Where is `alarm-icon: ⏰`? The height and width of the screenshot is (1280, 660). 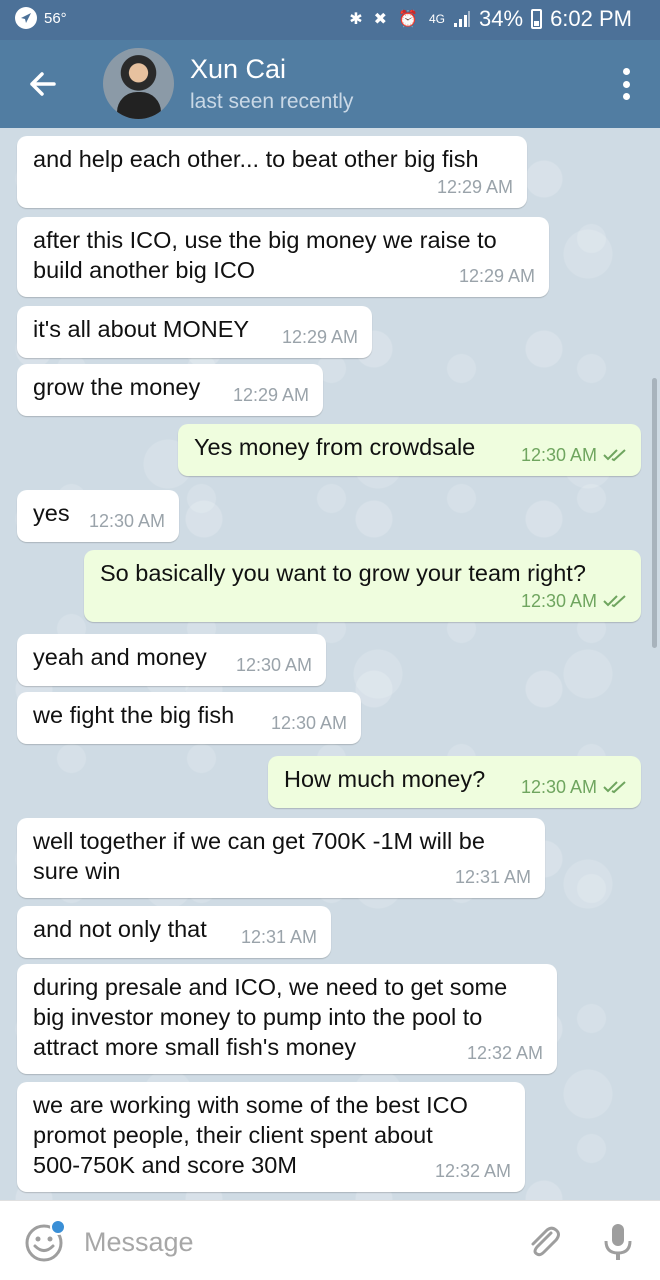 alarm-icon: ⏰ is located at coordinates (409, 19).